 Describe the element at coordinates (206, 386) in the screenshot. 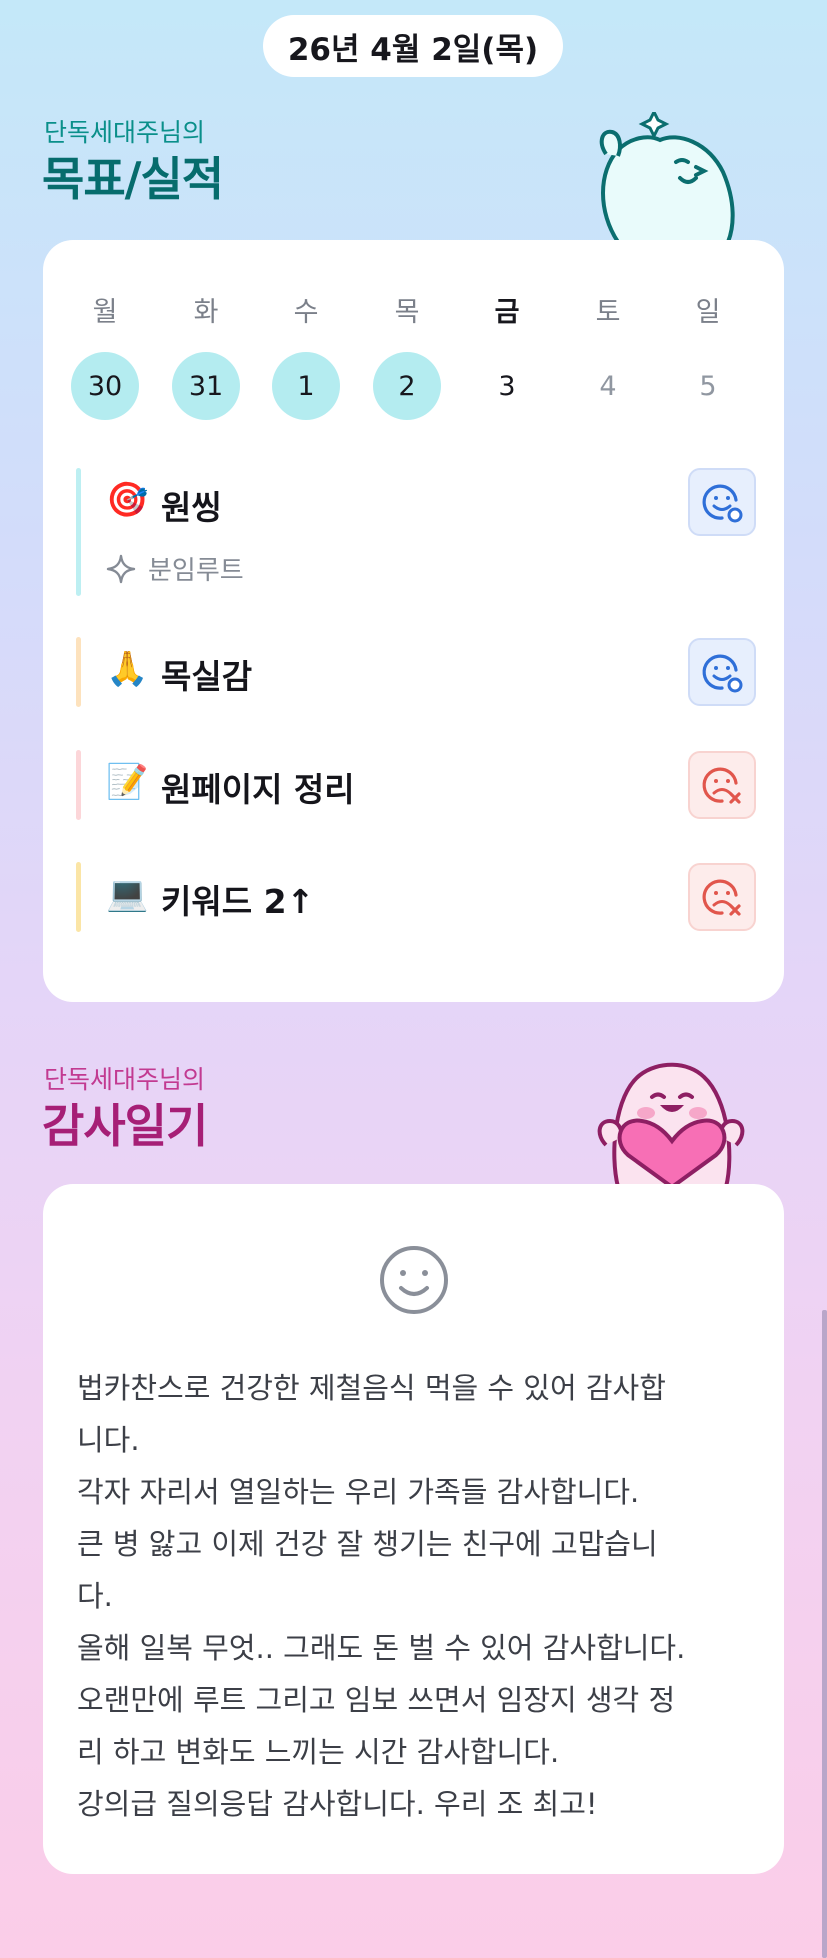

I see `day-number: 31` at that location.